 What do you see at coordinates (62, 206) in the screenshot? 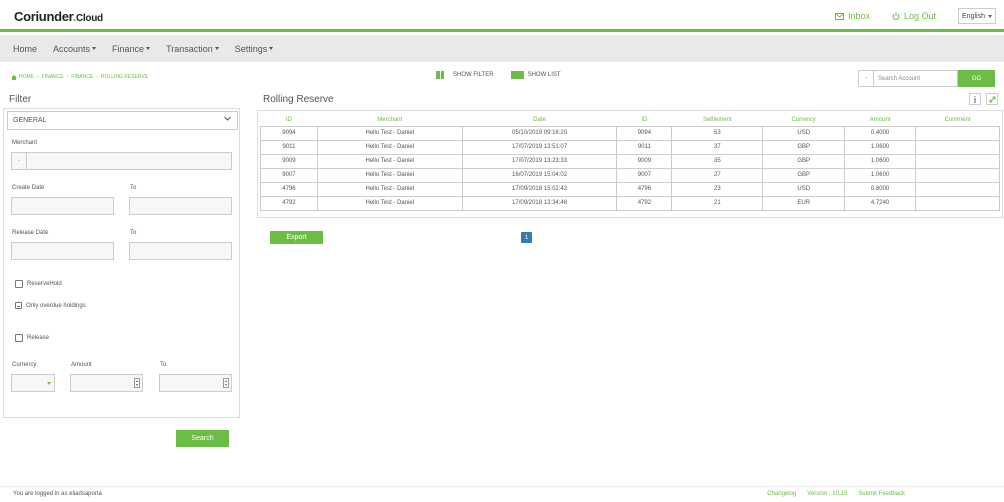
I see `create-date-from-input` at bounding box center [62, 206].